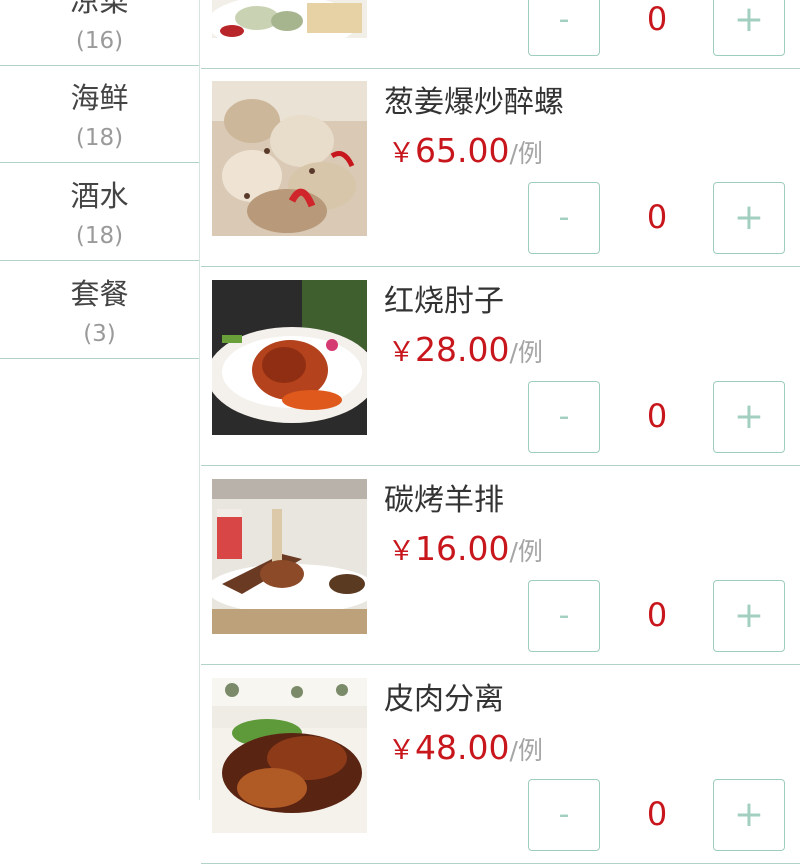 Image resolution: width=800 pixels, height=864 pixels. I want to click on category-item-seafood: 海鲜 (18), so click(99, 114).